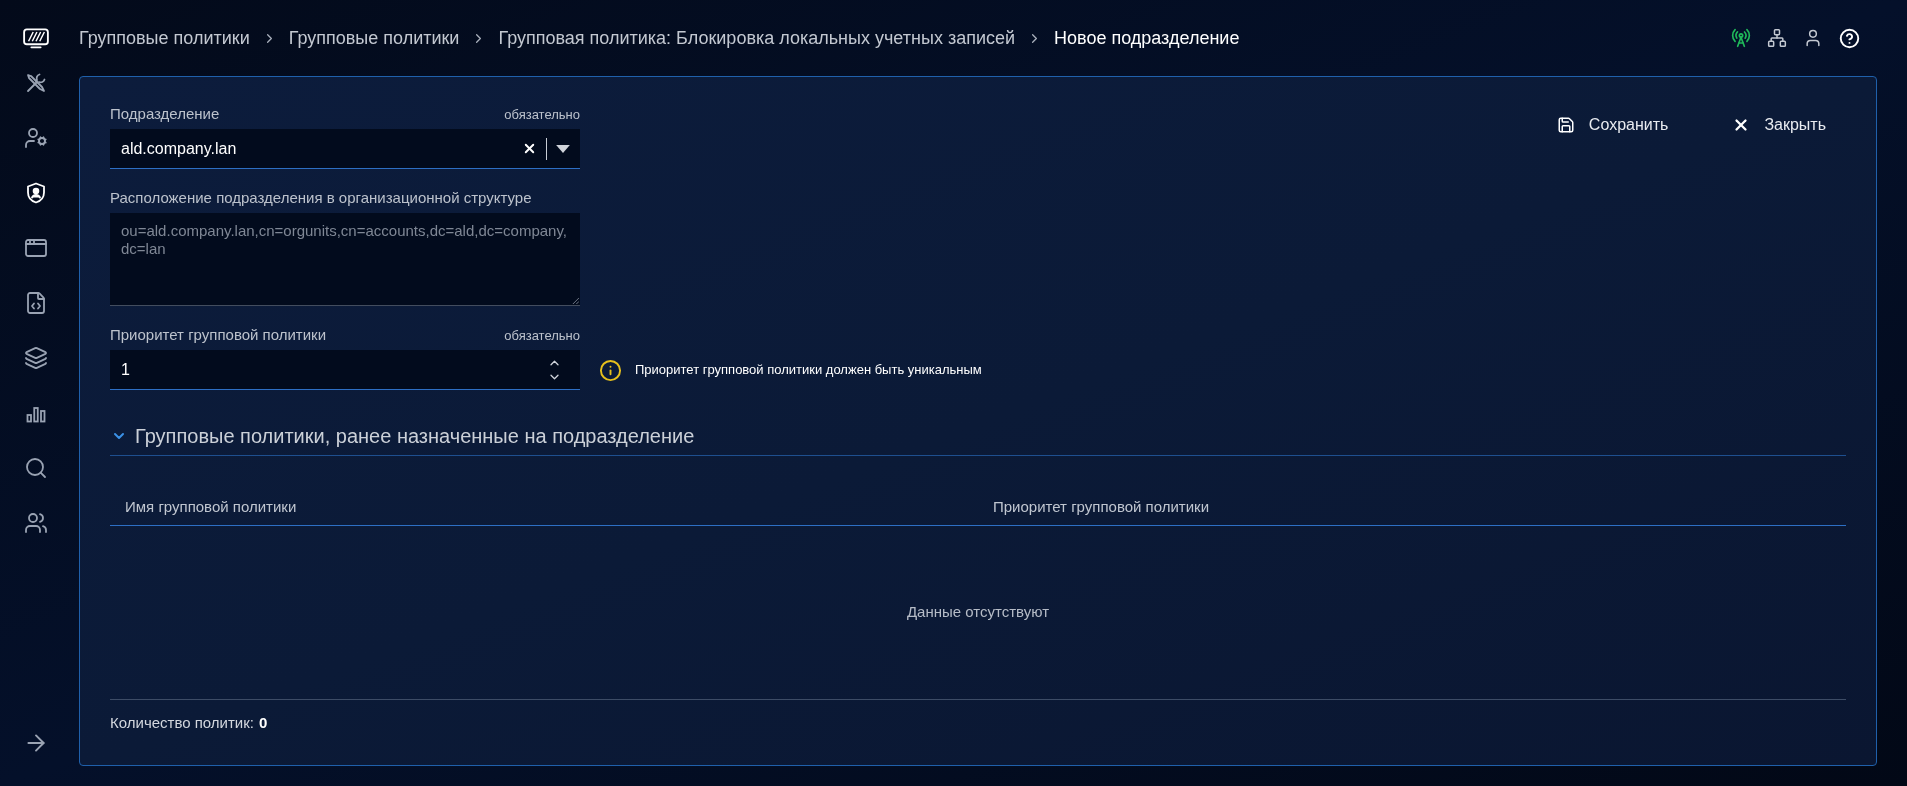 The image size is (1907, 786). What do you see at coordinates (36, 358) in the screenshot?
I see `layers-icon` at bounding box center [36, 358].